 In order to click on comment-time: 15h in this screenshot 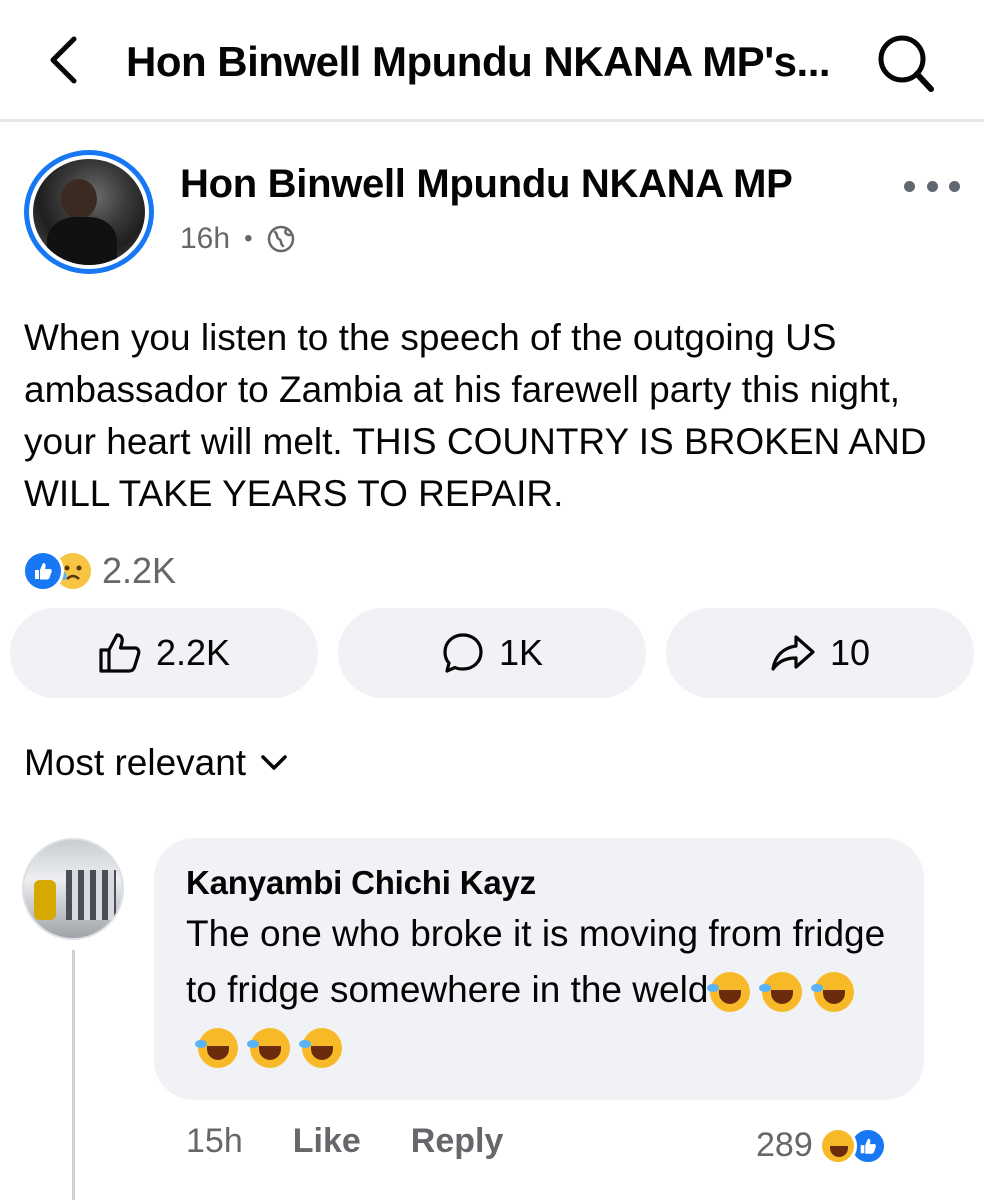, I will do `click(214, 1141)`.